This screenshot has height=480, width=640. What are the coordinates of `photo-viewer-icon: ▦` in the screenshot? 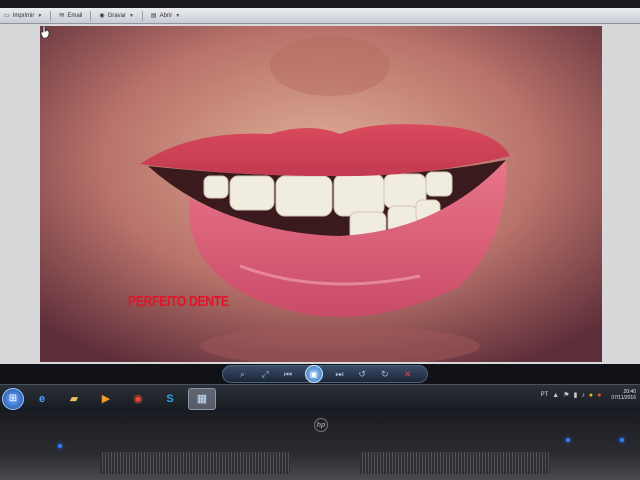 It's located at (202, 399).